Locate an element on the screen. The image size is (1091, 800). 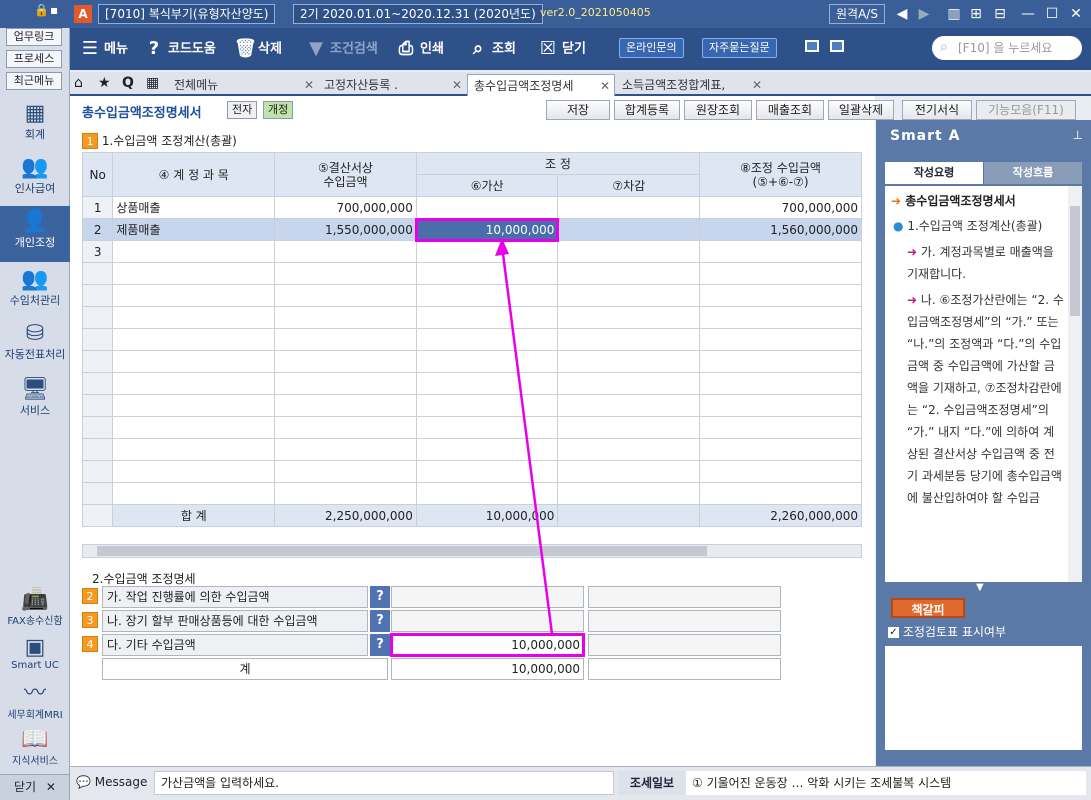
pin-icon: ▪ is located at coordinates (54, 10).